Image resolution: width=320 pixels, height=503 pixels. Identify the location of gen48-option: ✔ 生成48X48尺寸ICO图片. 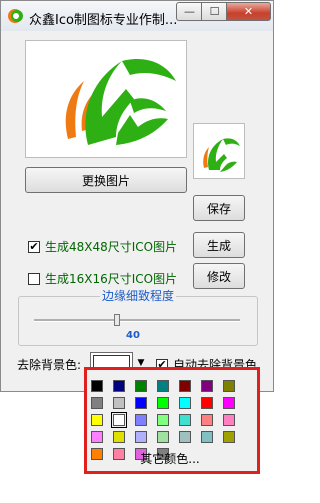
(102, 246).